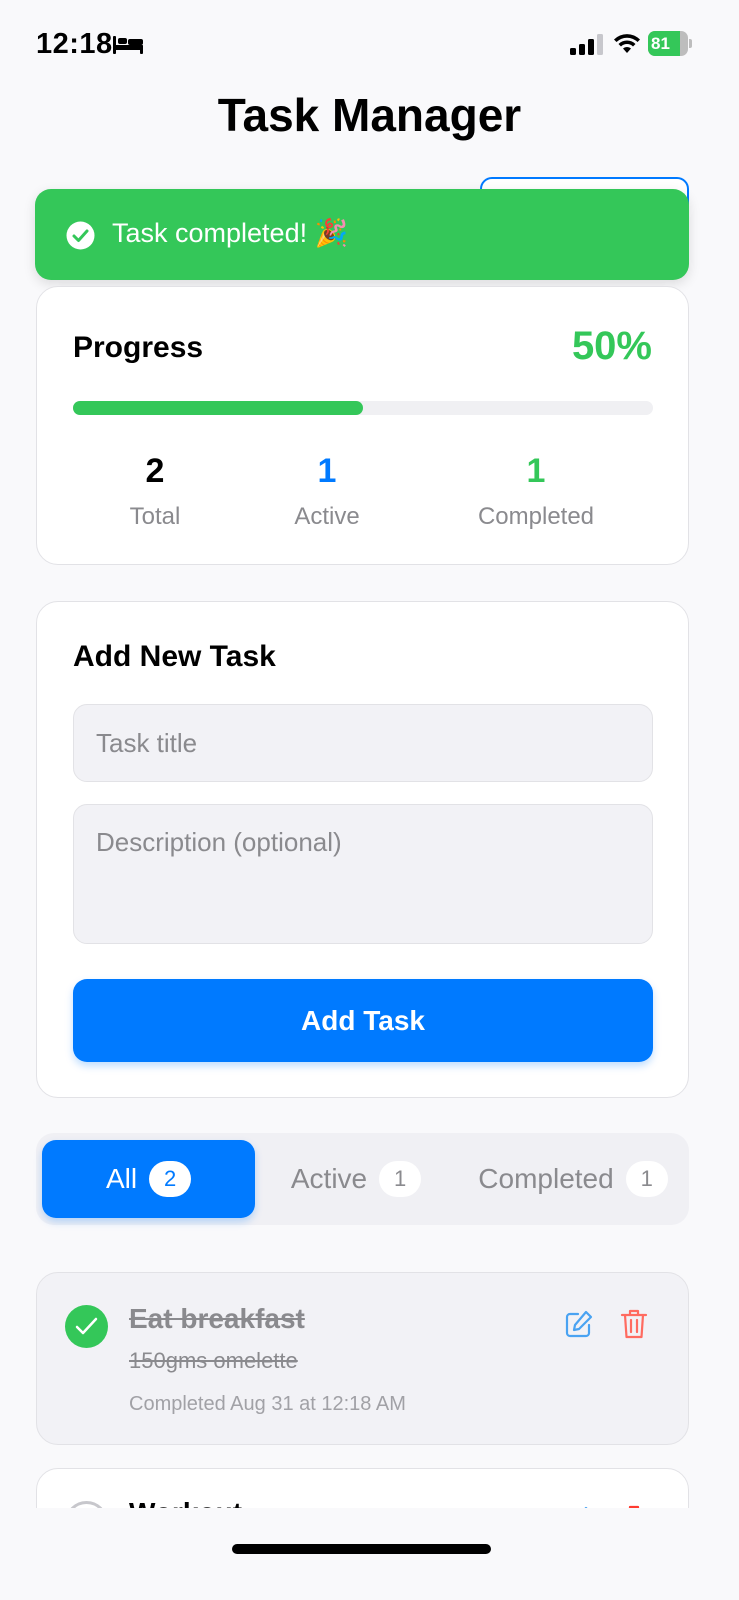 The width and height of the screenshot is (739, 1600). What do you see at coordinates (155, 516) in the screenshot?
I see `stat-total-label: Total` at bounding box center [155, 516].